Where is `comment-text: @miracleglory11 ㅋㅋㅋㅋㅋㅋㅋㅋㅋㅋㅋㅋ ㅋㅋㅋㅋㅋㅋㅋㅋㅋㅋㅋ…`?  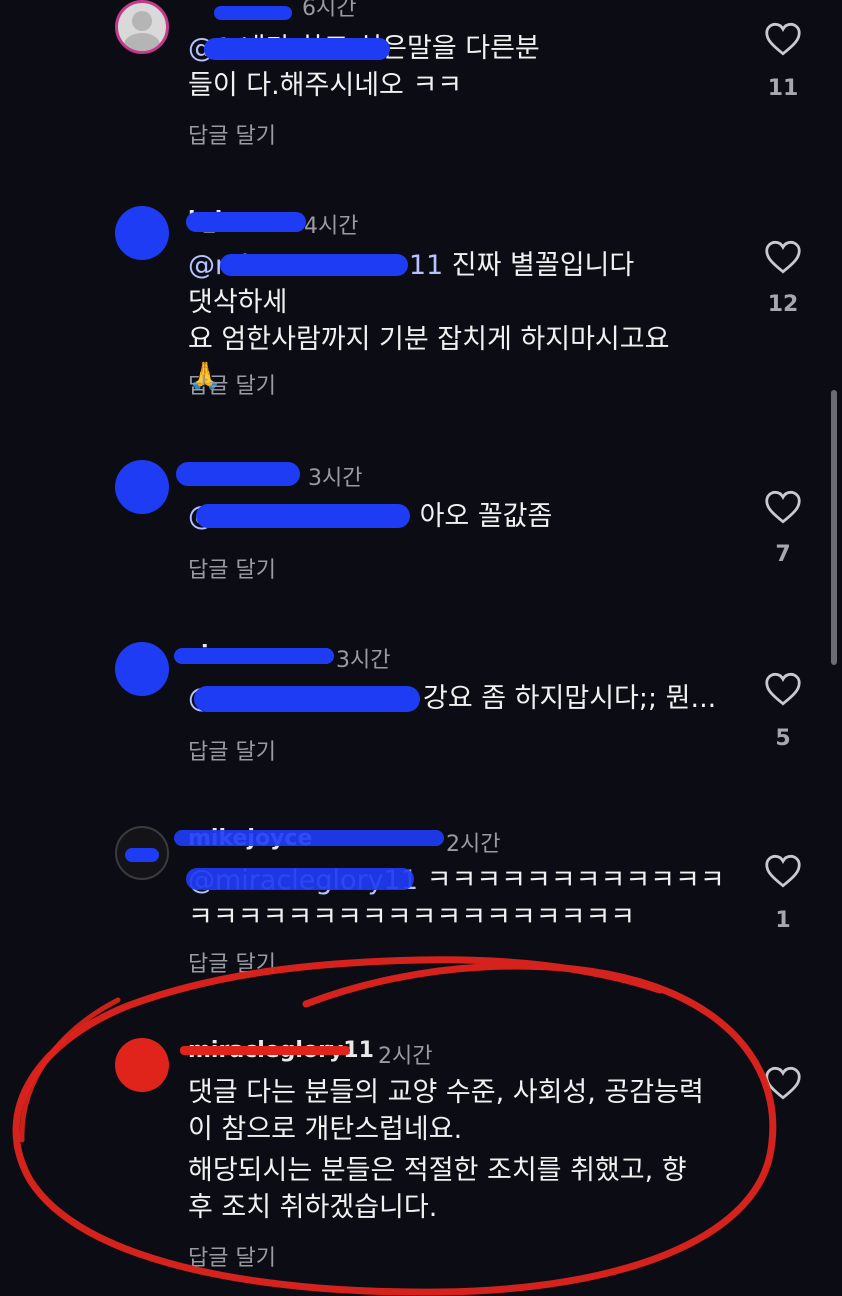 comment-text: @miracleglory11 ㅋㅋㅋㅋㅋㅋㅋㅋㅋㅋㅋㅋ ㅋㅋㅋㅋㅋㅋㅋㅋㅋㅋㅋ… is located at coordinates (460, 899).